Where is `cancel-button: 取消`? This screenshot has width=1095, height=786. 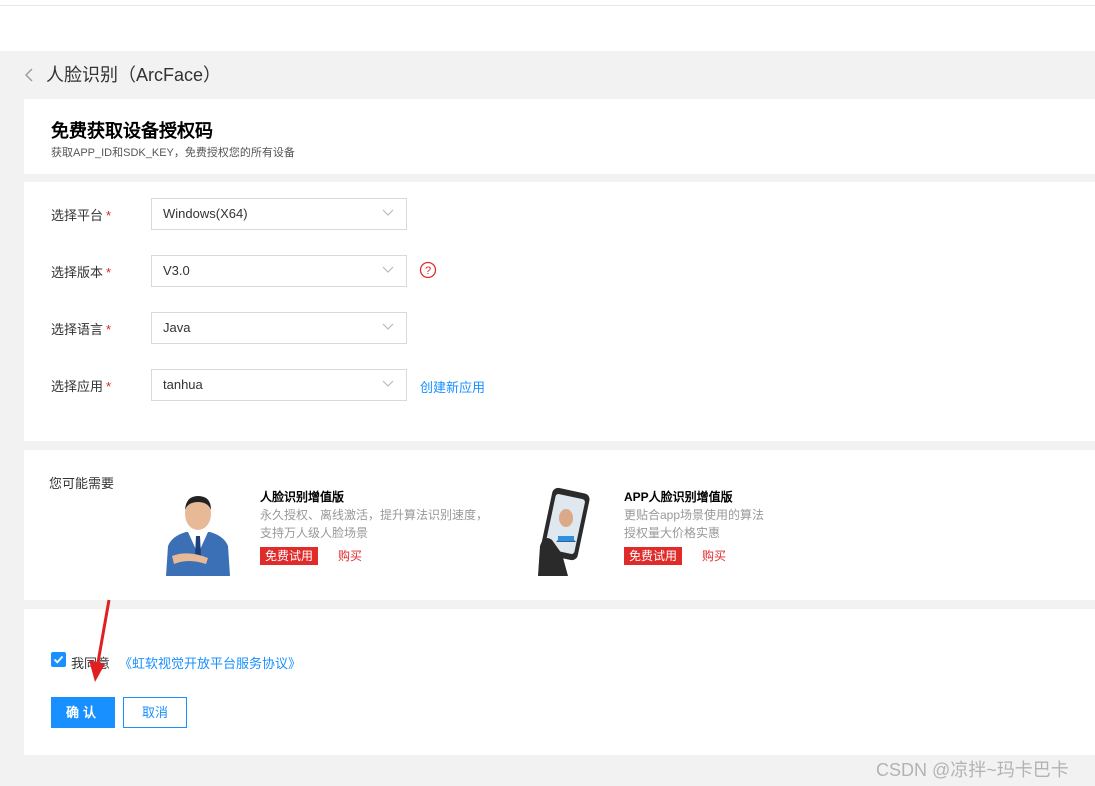 cancel-button: 取消 is located at coordinates (155, 712).